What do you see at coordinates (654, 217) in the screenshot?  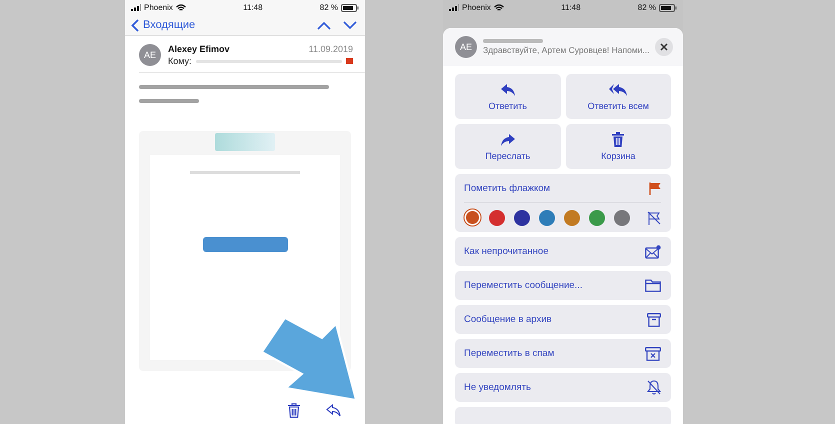 I see `flag-off-icon` at bounding box center [654, 217].